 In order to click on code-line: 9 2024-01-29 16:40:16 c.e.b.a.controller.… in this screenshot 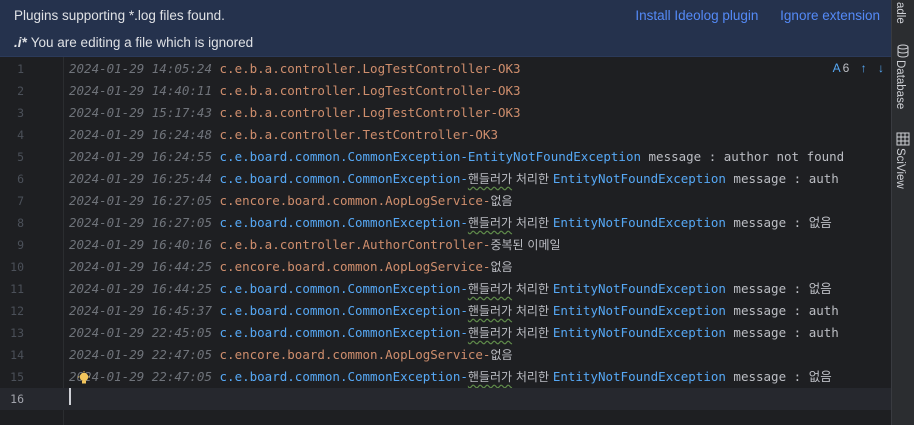, I will do `click(446, 245)`.